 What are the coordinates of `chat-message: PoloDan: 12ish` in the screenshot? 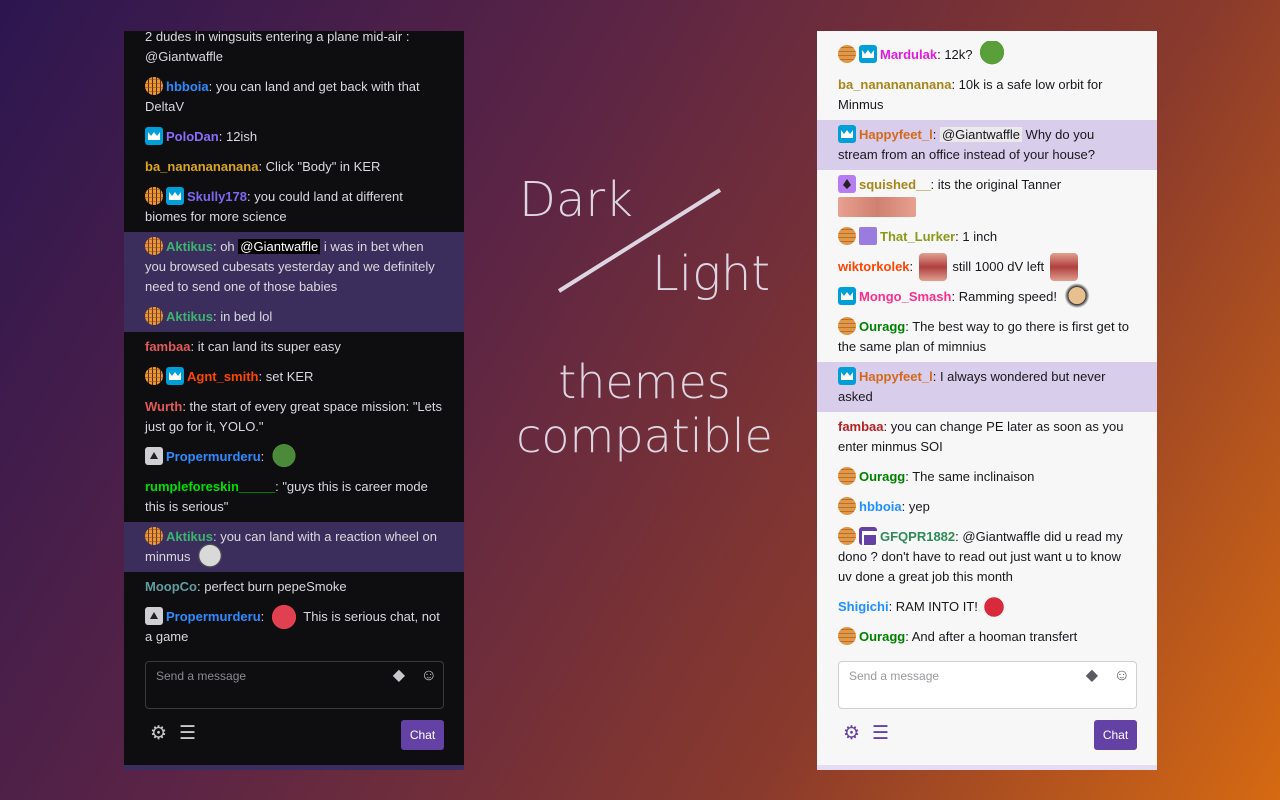 It's located at (294, 137).